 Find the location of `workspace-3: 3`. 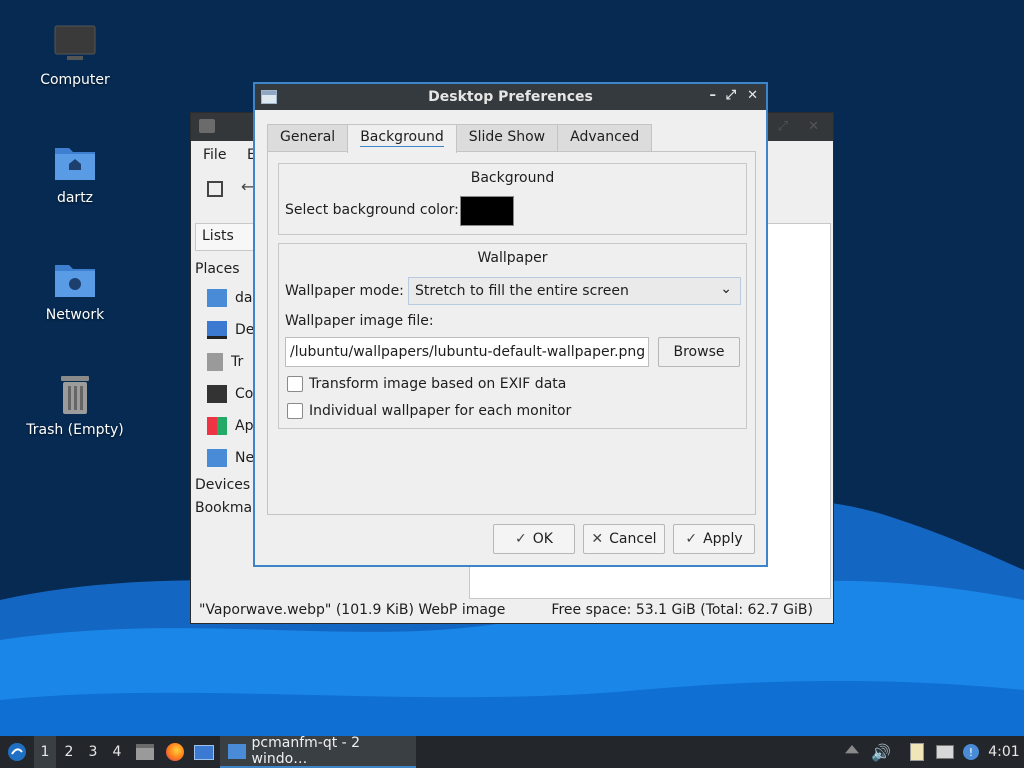

workspace-3: 3 is located at coordinates (93, 752).